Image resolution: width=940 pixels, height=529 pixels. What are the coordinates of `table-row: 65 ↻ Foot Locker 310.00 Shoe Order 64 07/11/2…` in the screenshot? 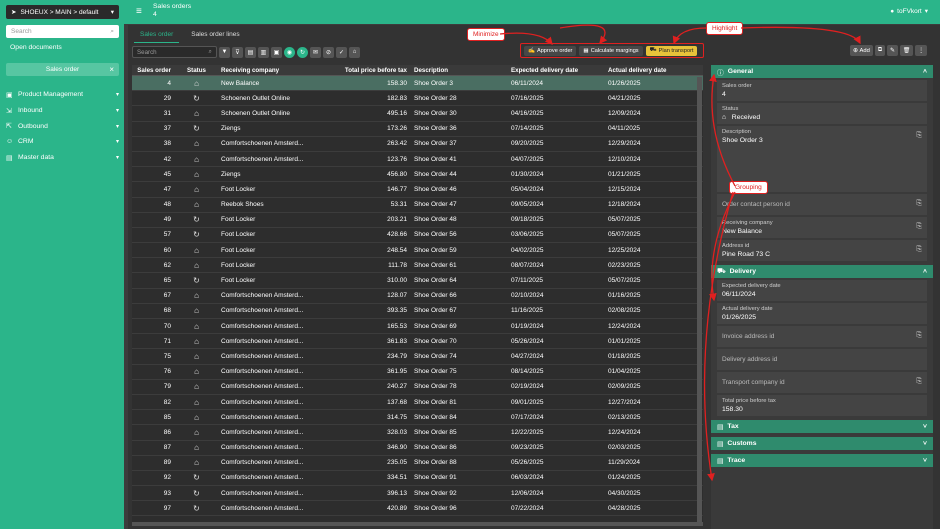 It's located at (417, 281).